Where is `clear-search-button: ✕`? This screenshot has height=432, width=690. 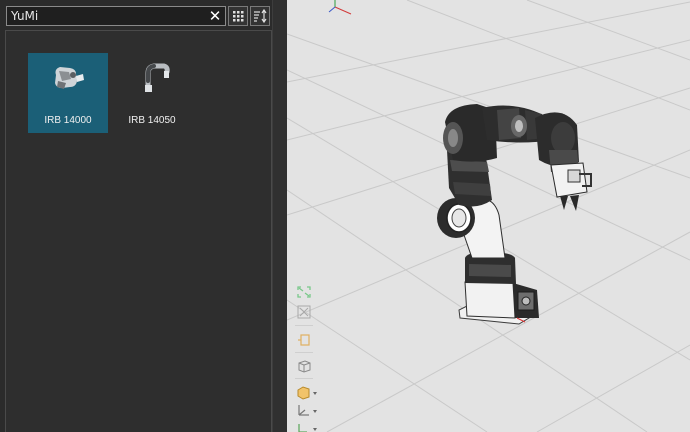
clear-search-button: ✕ is located at coordinates (215, 16).